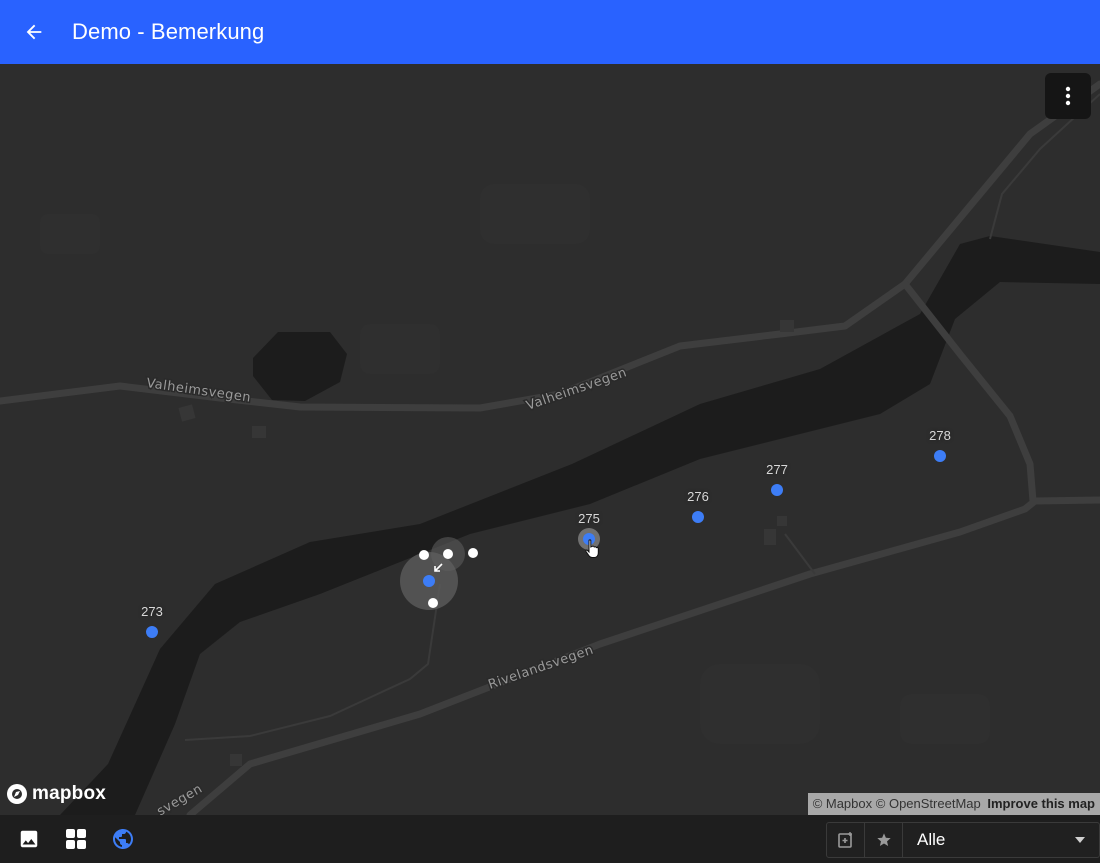  I want to click on map-view-button, so click(123, 839).